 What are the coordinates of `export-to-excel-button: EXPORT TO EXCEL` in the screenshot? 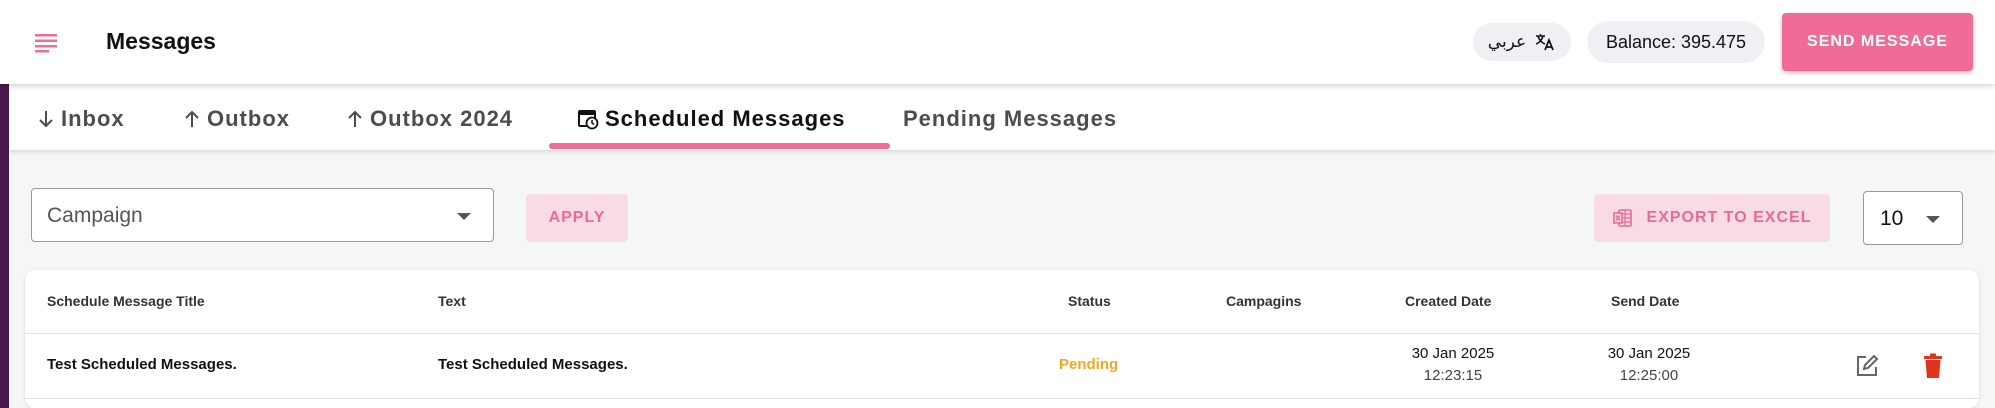 It's located at (1712, 218).